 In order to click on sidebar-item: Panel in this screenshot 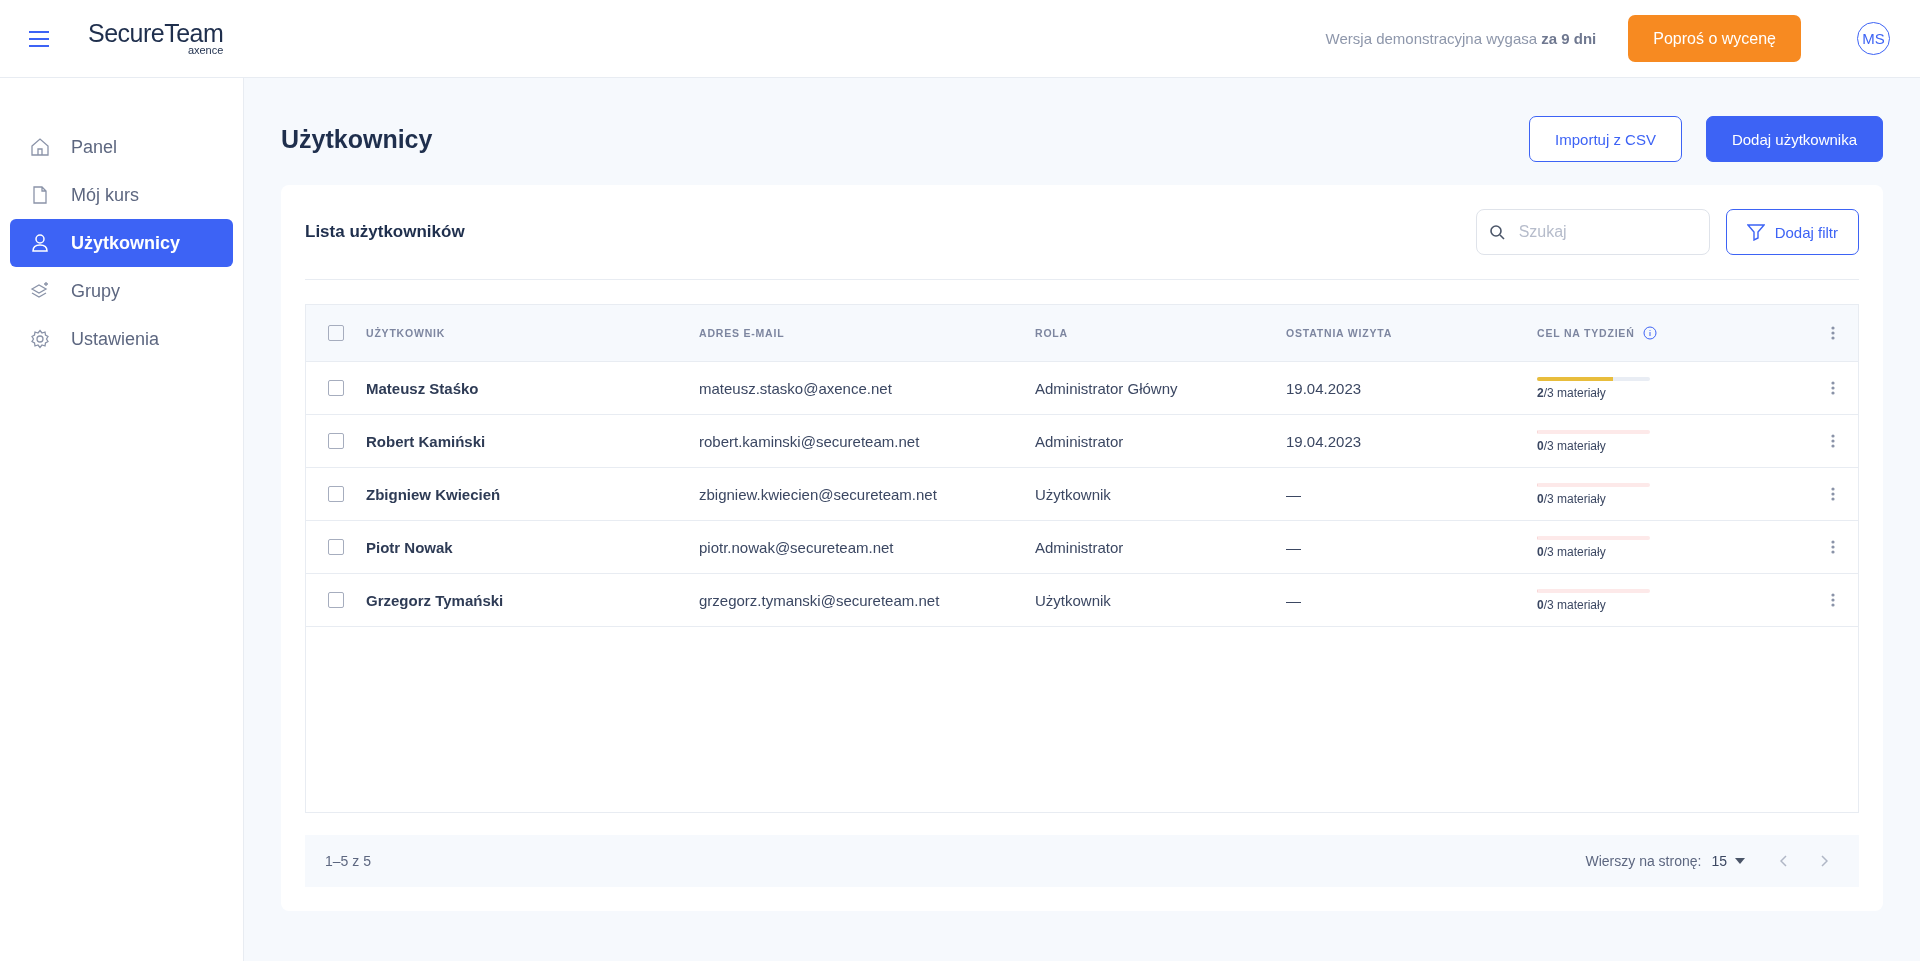, I will do `click(121, 147)`.